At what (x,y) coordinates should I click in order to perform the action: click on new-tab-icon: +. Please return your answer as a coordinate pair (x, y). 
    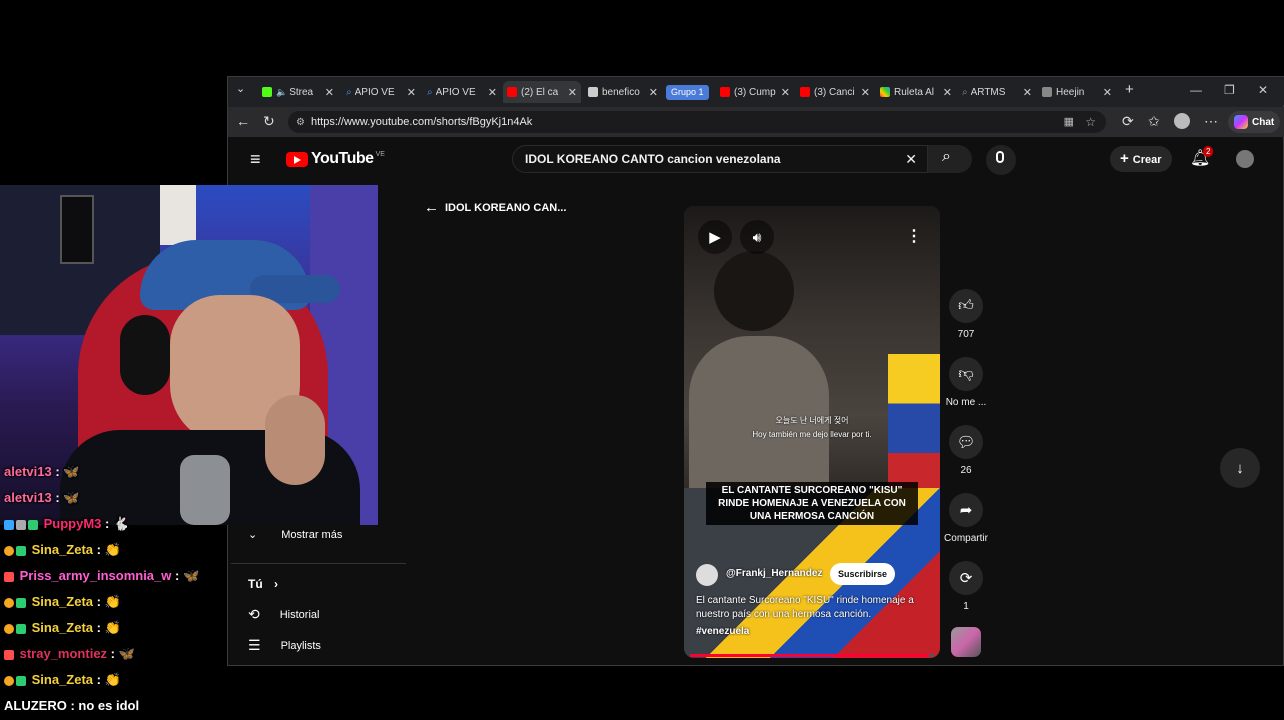
    Looking at the image, I should click on (1129, 89).